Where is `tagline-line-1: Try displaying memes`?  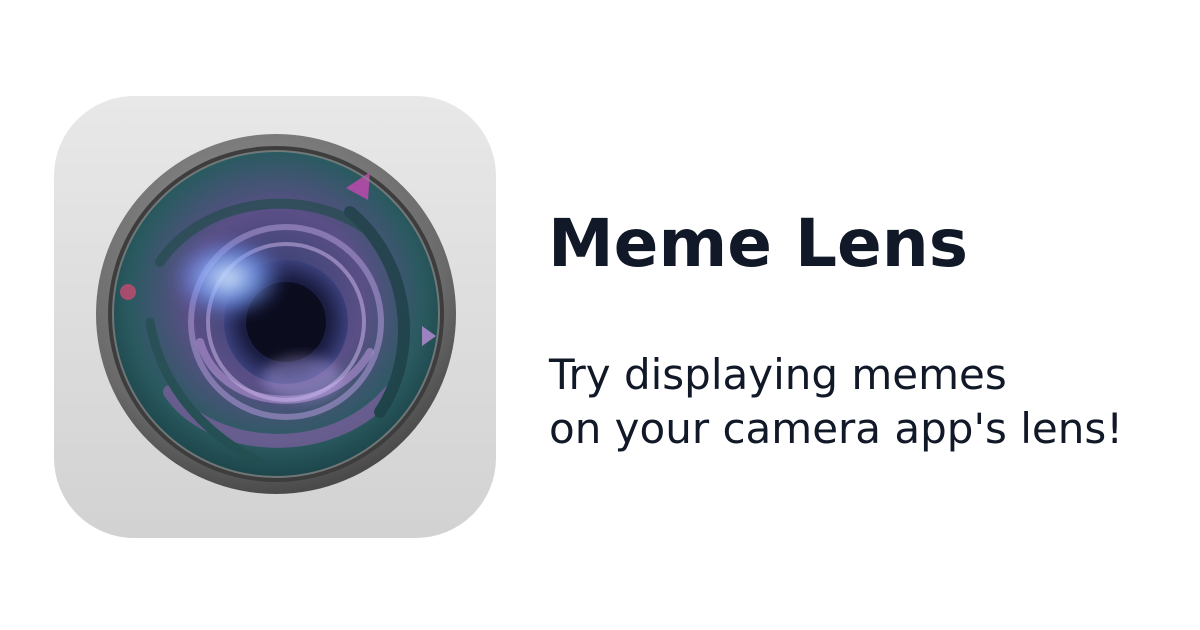 tagline-line-1: Try displaying memes is located at coordinates (778, 374).